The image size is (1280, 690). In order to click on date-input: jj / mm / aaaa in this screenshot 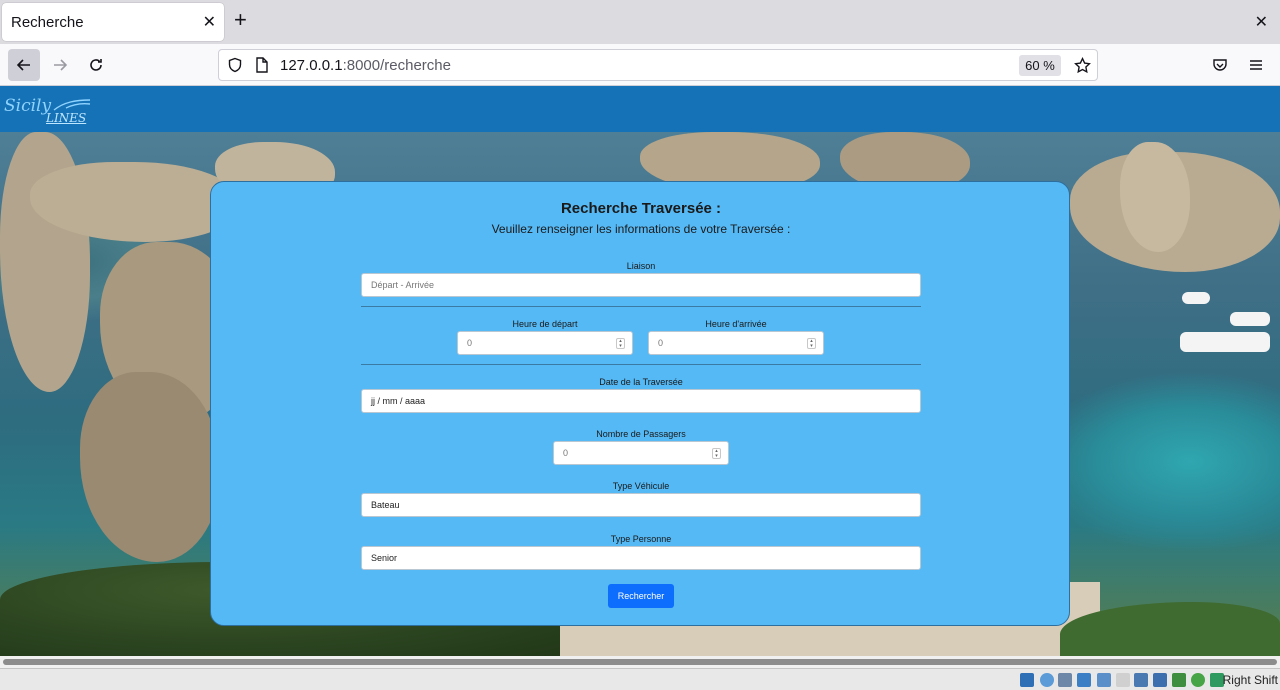, I will do `click(641, 401)`.